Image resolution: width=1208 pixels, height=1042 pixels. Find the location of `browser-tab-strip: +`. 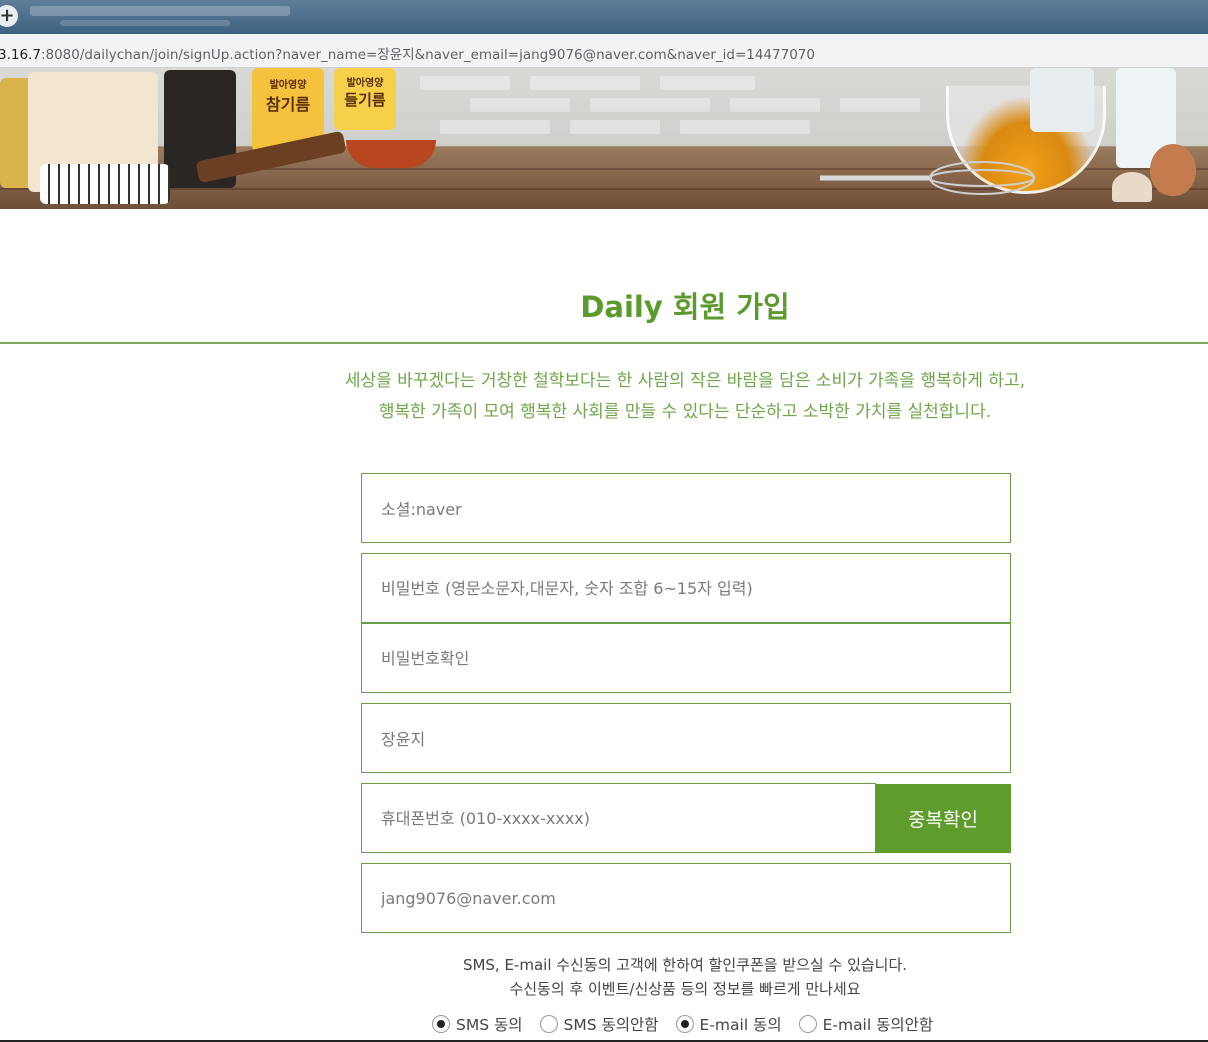

browser-tab-strip: + is located at coordinates (604, 17).